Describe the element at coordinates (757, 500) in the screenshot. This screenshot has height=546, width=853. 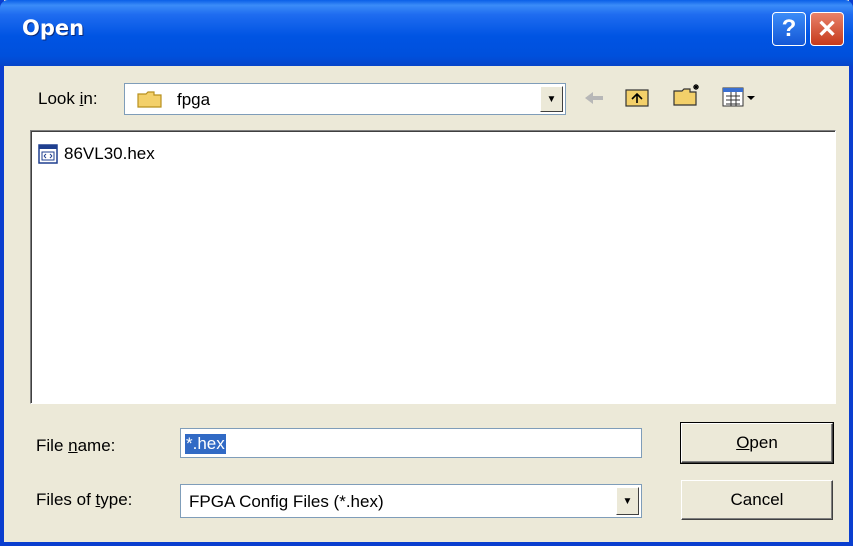
I see `cancel-button: Cancel` at that location.